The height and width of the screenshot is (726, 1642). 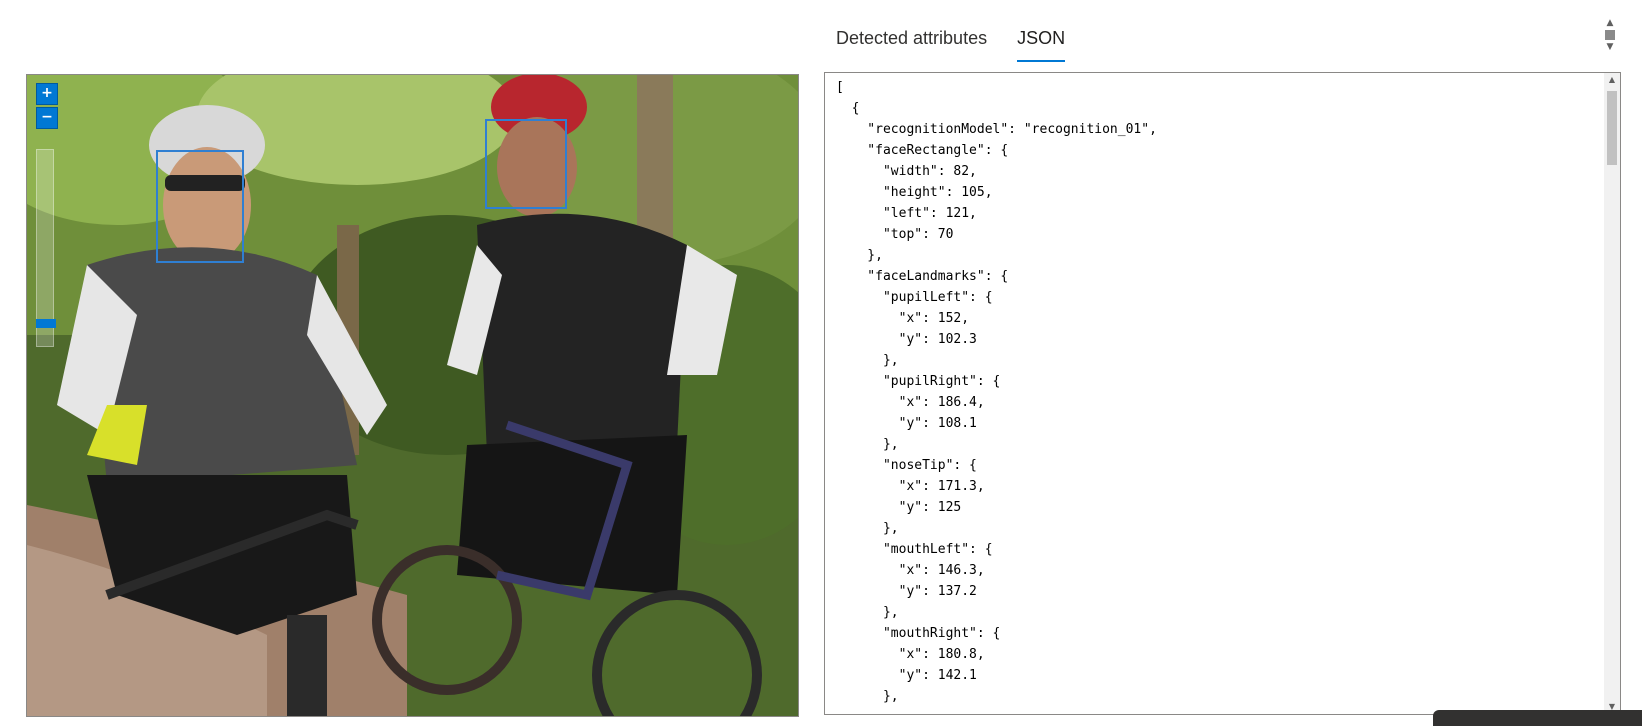 What do you see at coordinates (910, 654) in the screenshot?
I see `json-line: "x": 180.8,` at bounding box center [910, 654].